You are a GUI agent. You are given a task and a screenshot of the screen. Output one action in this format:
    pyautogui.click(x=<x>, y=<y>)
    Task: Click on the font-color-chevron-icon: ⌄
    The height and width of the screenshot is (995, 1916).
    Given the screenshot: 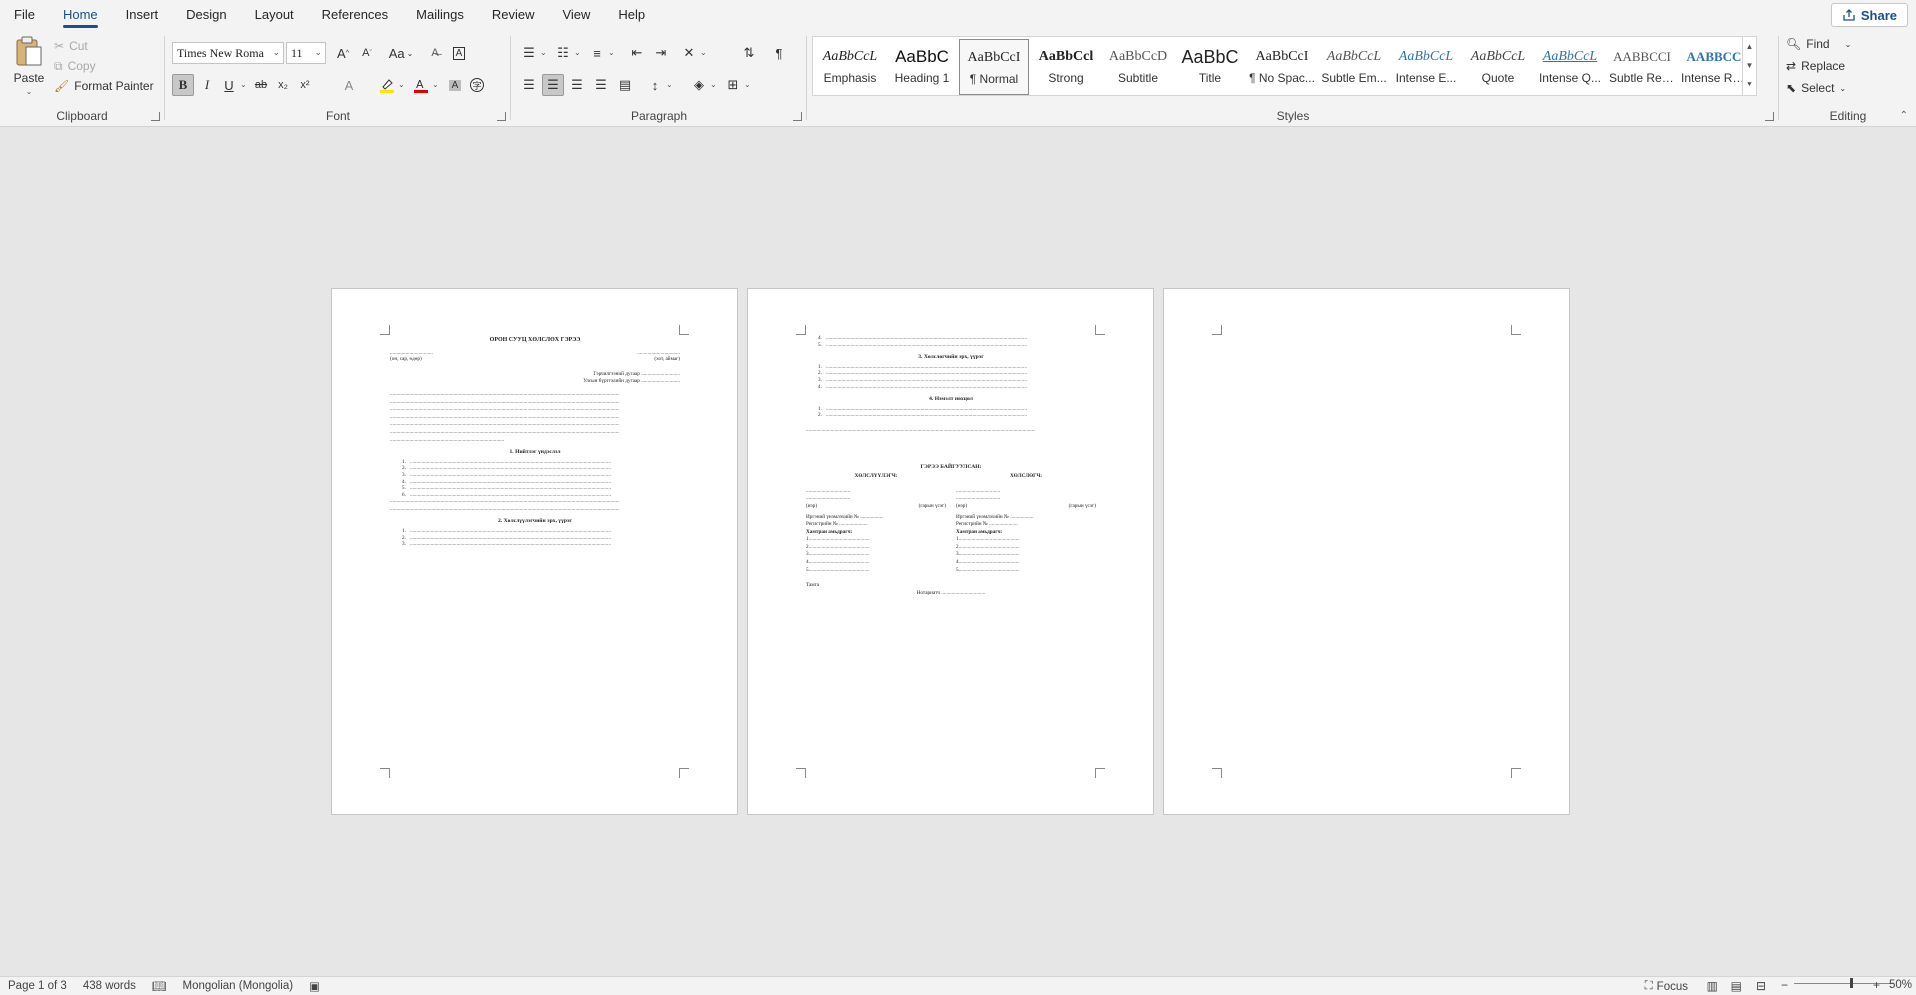 What is the action you would take?
    pyautogui.click(x=435, y=84)
    